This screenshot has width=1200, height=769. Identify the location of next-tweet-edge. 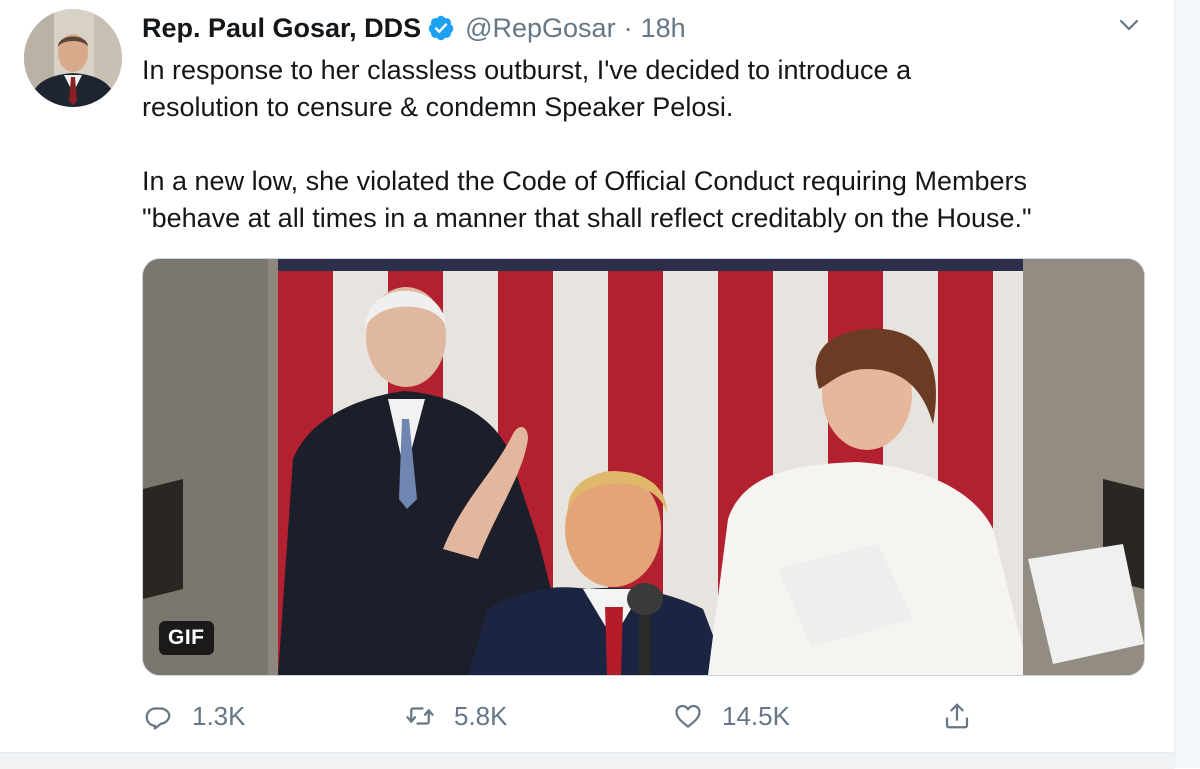
(587, 760).